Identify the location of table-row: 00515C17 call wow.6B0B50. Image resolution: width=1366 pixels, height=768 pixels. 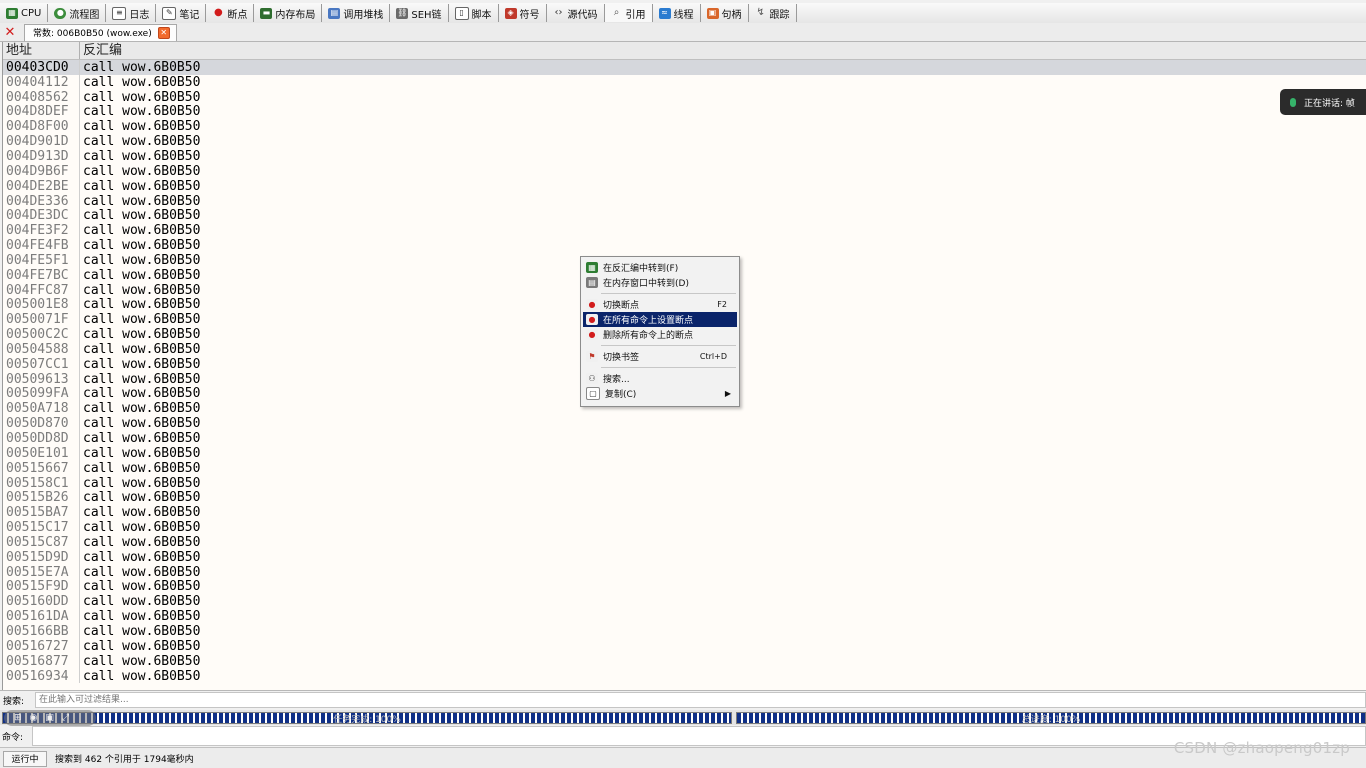
(684, 527).